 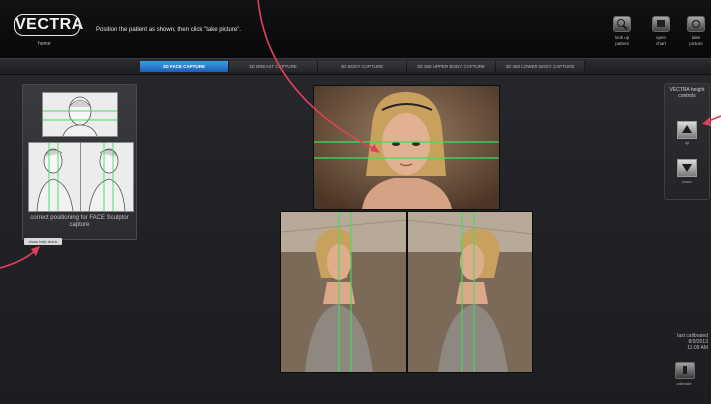 I want to click on tab-3d-body-capture: 3D BODY CAPTURE, so click(x=362, y=66).